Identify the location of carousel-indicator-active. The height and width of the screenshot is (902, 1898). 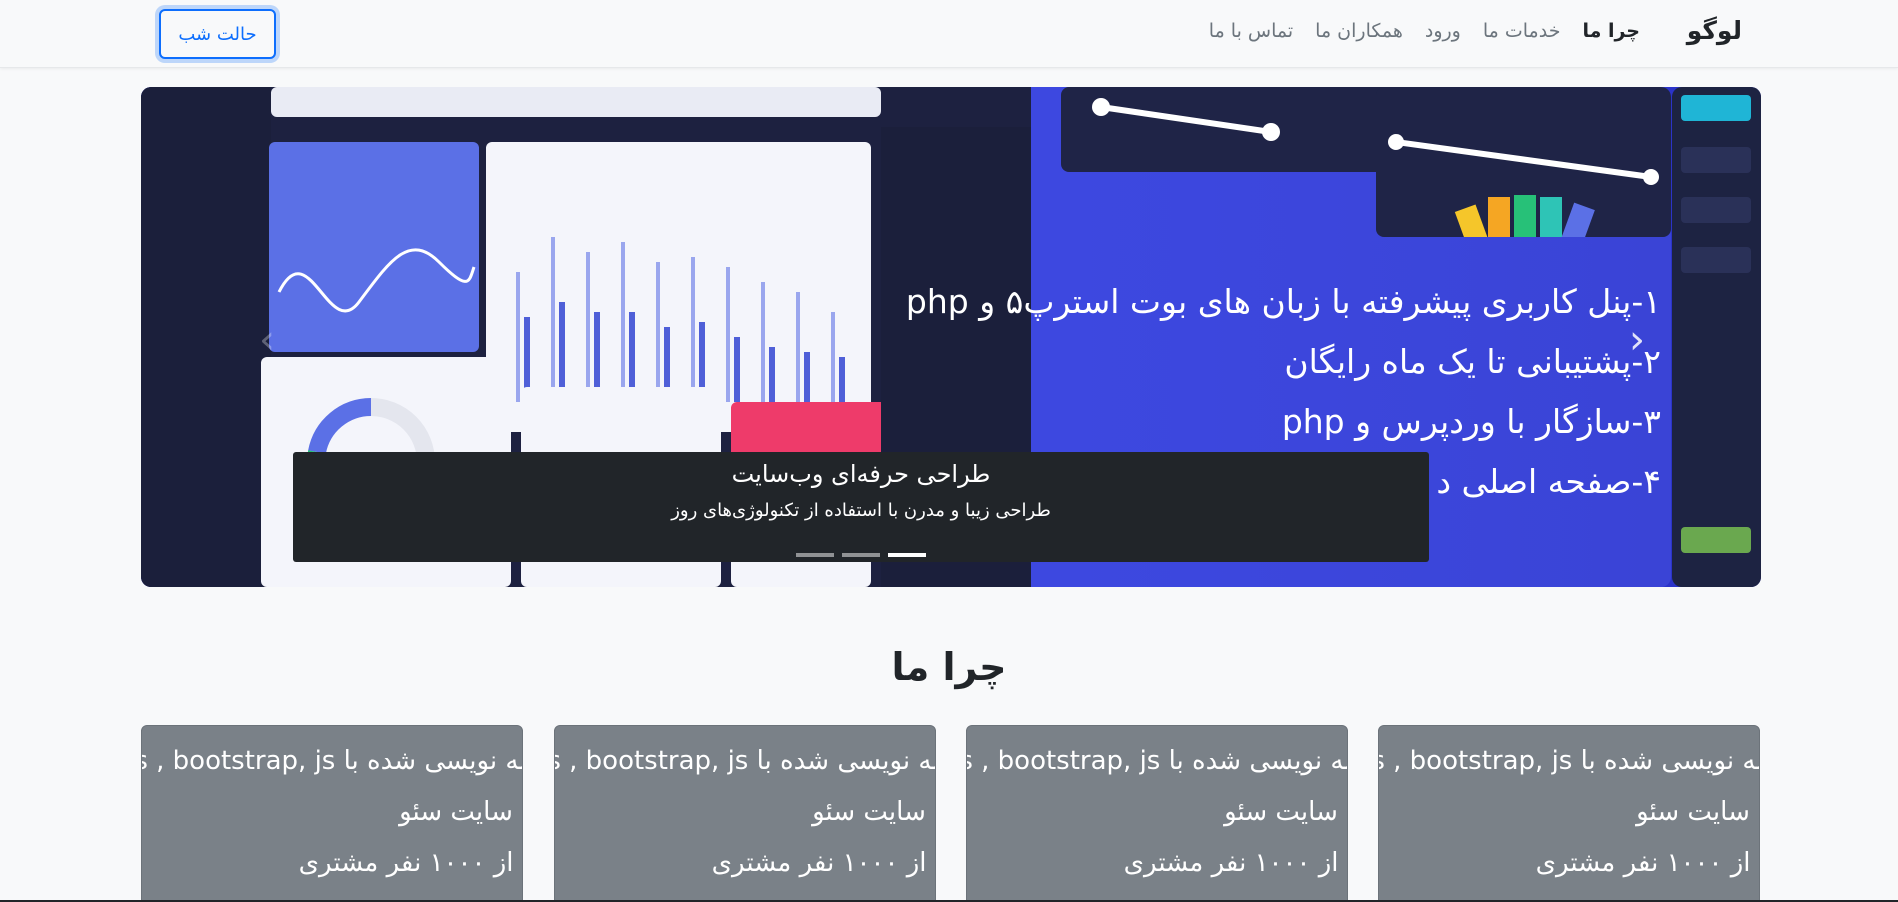
(907, 555).